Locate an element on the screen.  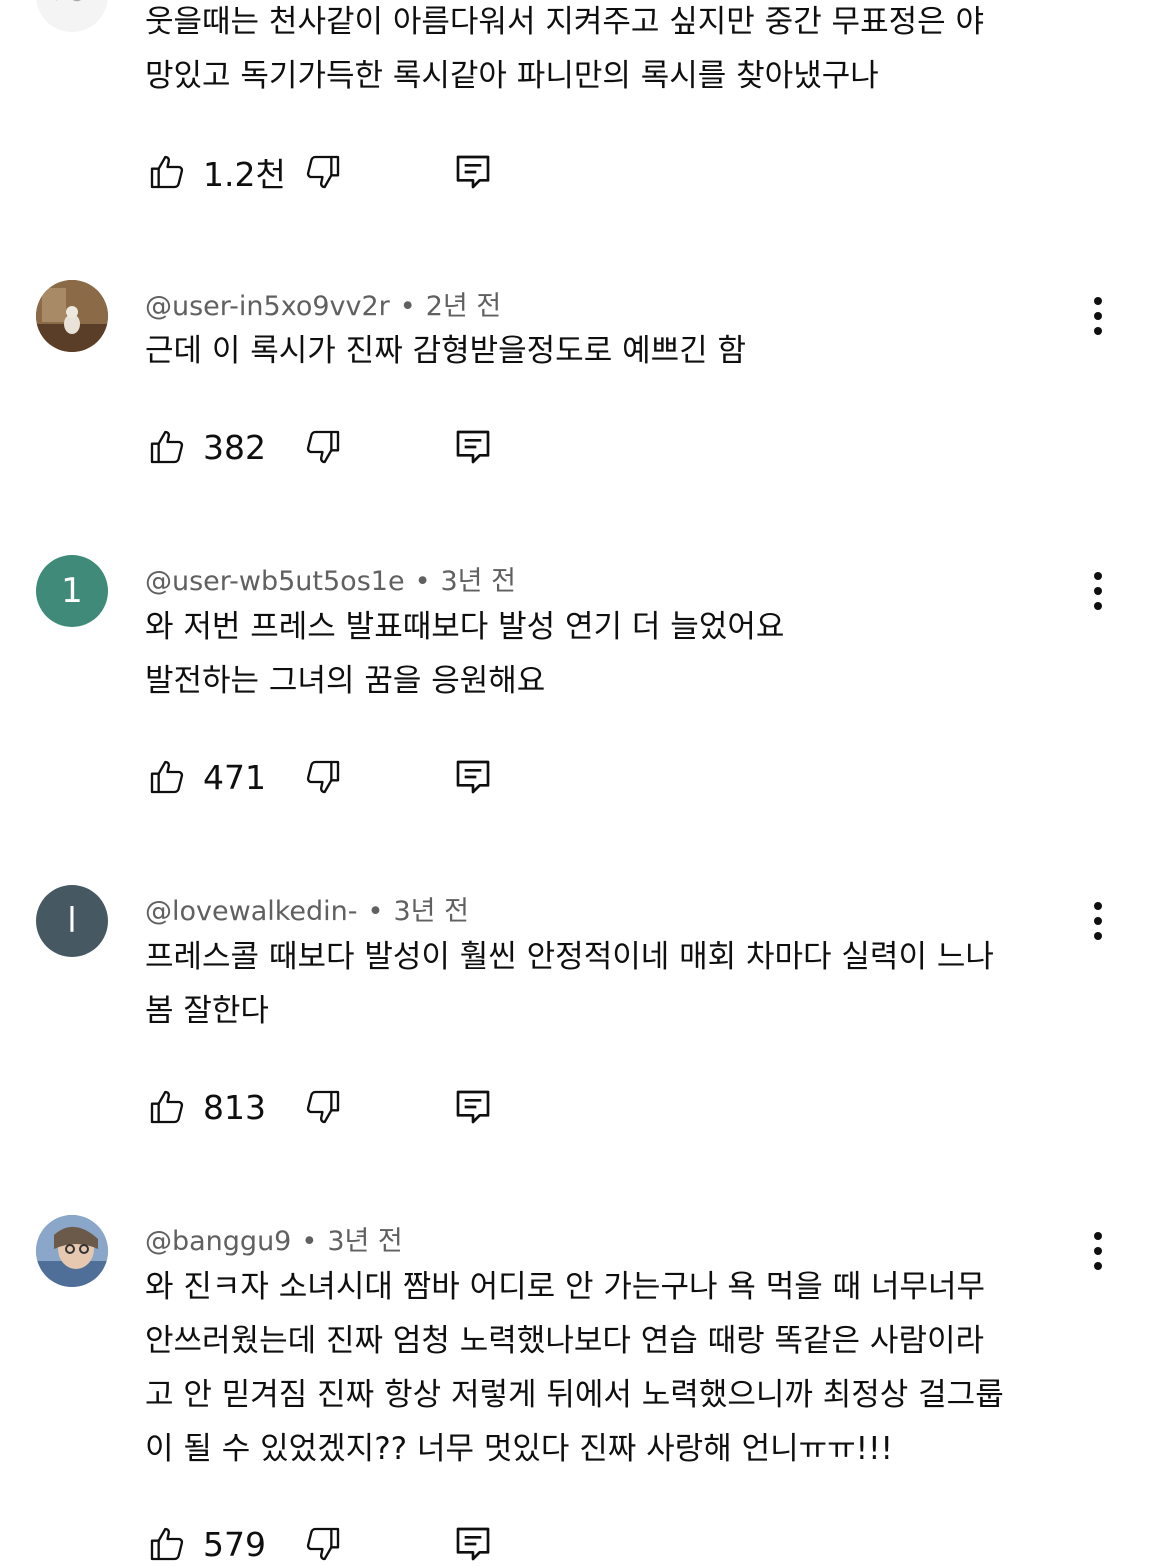
comment-line: 와 저번 프레스 발표때보다 발성 연기 더 늘었어요 is located at coordinates (465, 627).